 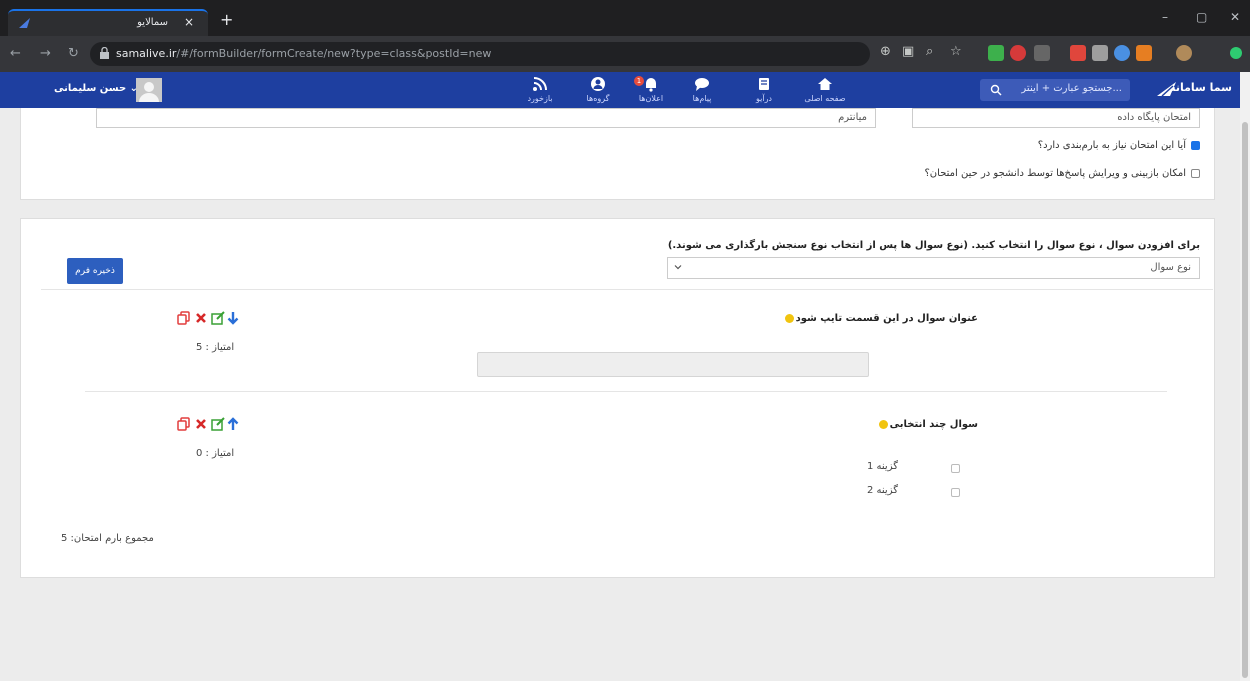 What do you see at coordinates (95, 271) in the screenshot?
I see `save-form-button: ذخیره فرم` at bounding box center [95, 271].